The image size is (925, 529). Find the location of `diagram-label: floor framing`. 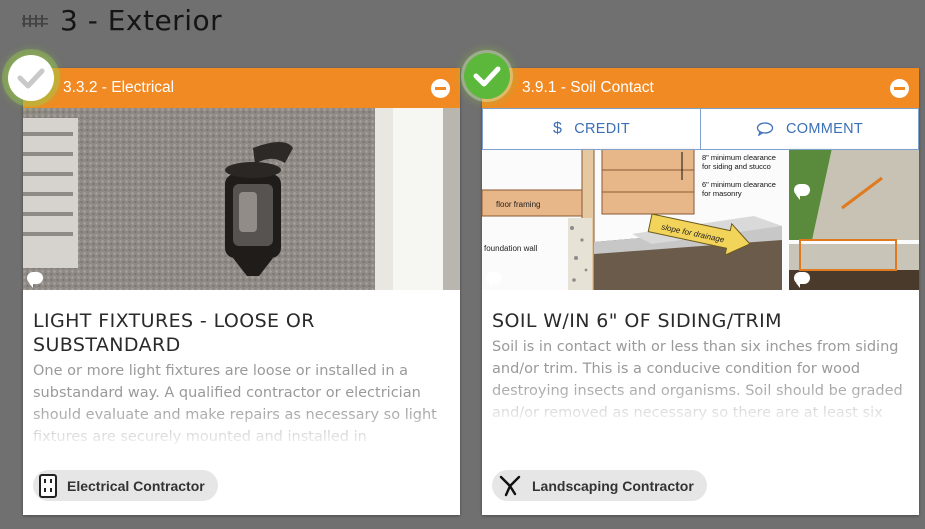

diagram-label: floor framing is located at coordinates (518, 204).